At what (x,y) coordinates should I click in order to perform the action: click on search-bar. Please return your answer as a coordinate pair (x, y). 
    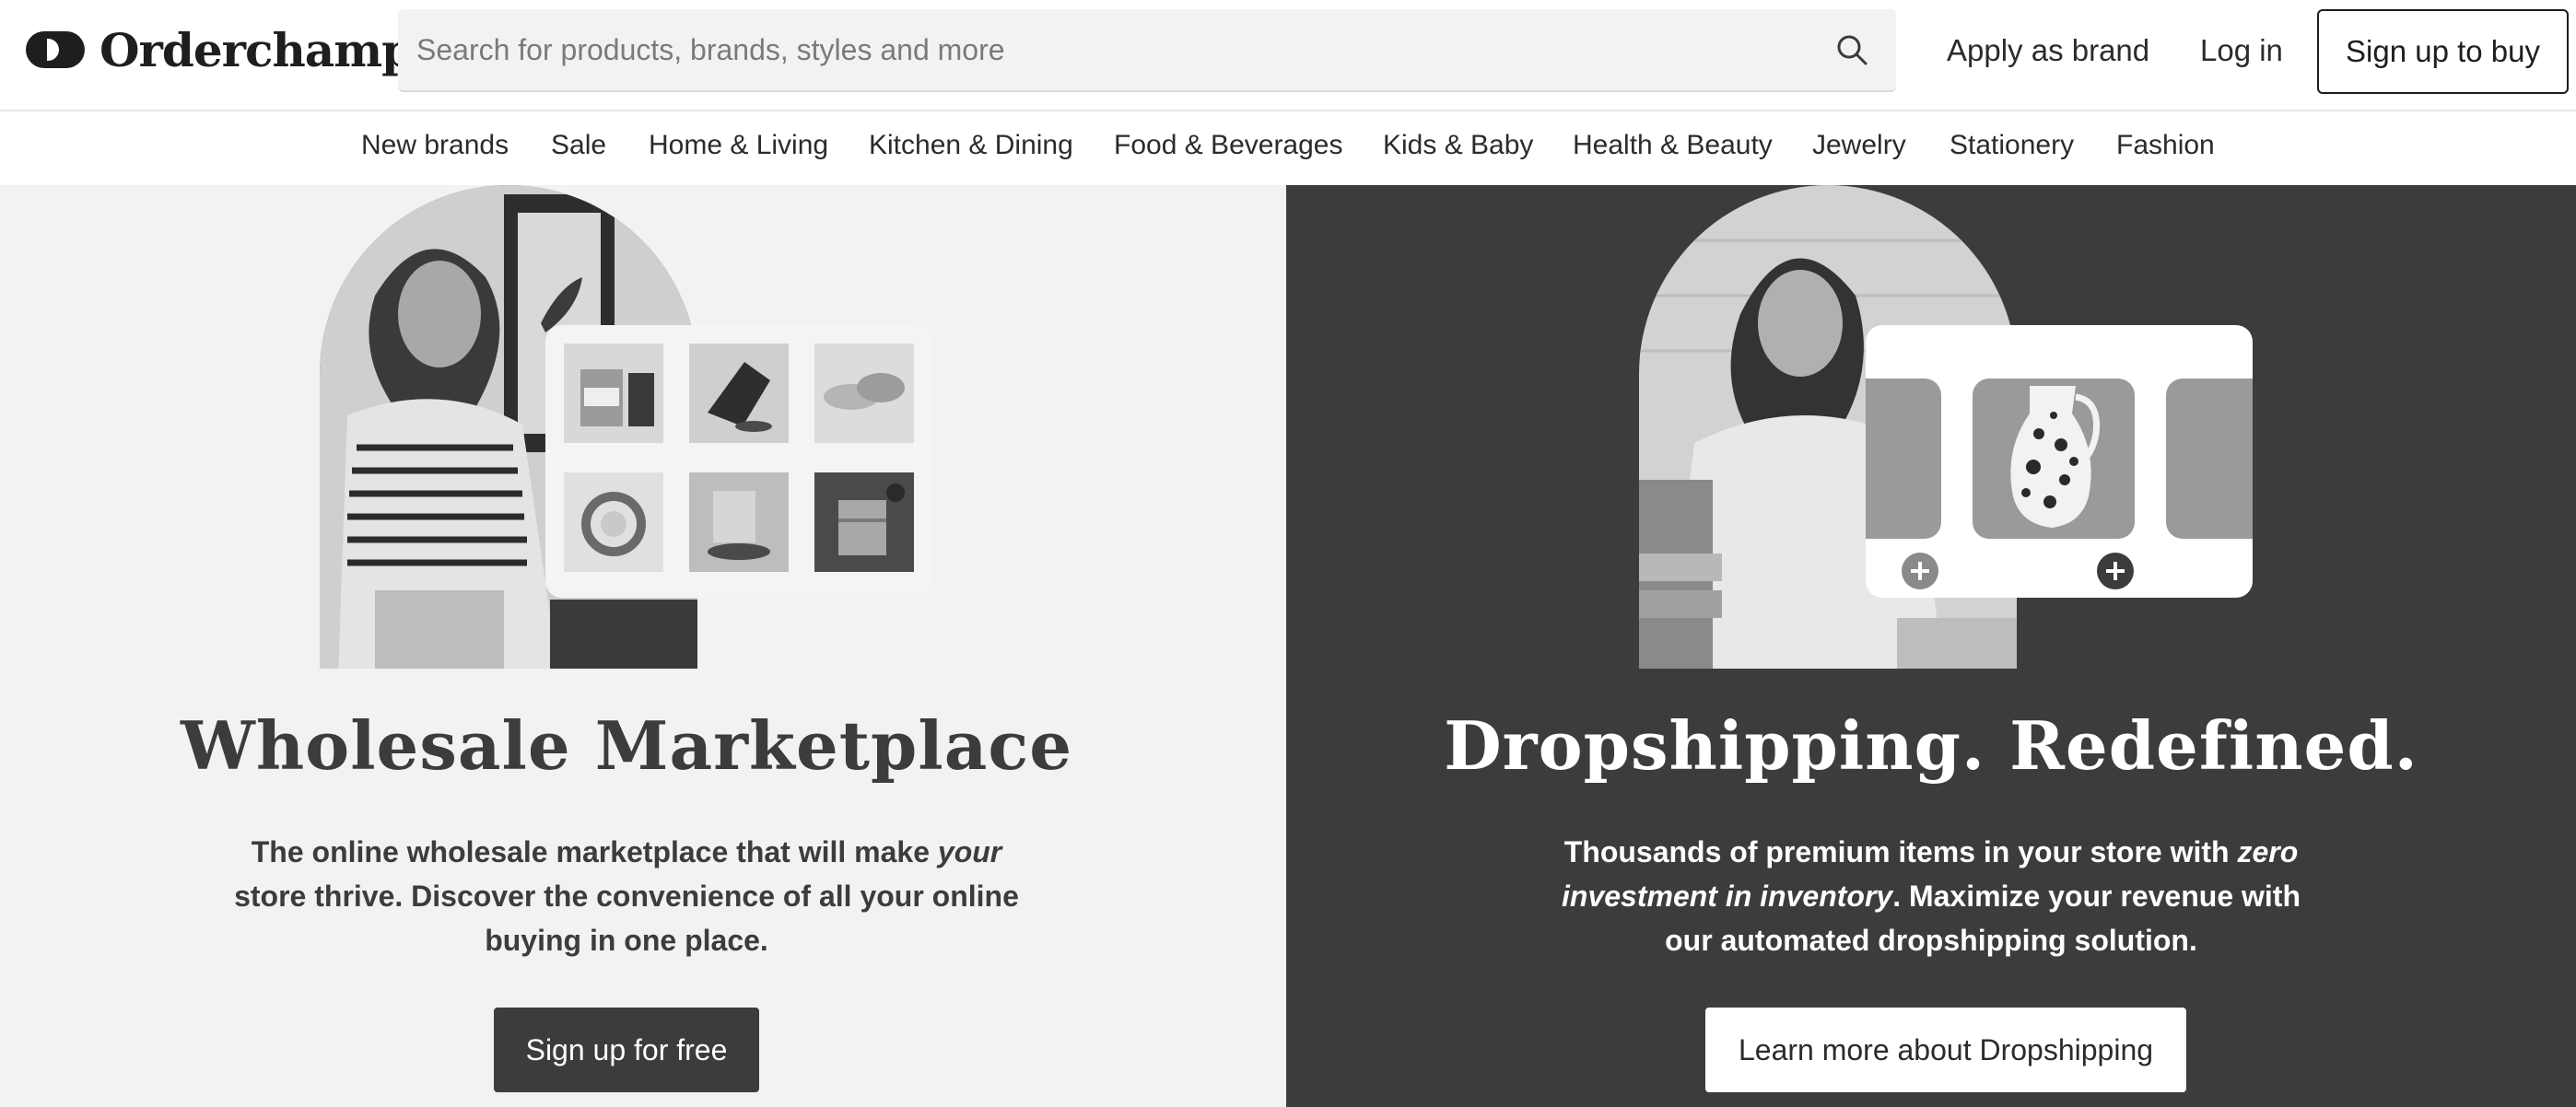
    Looking at the image, I should click on (1147, 50).